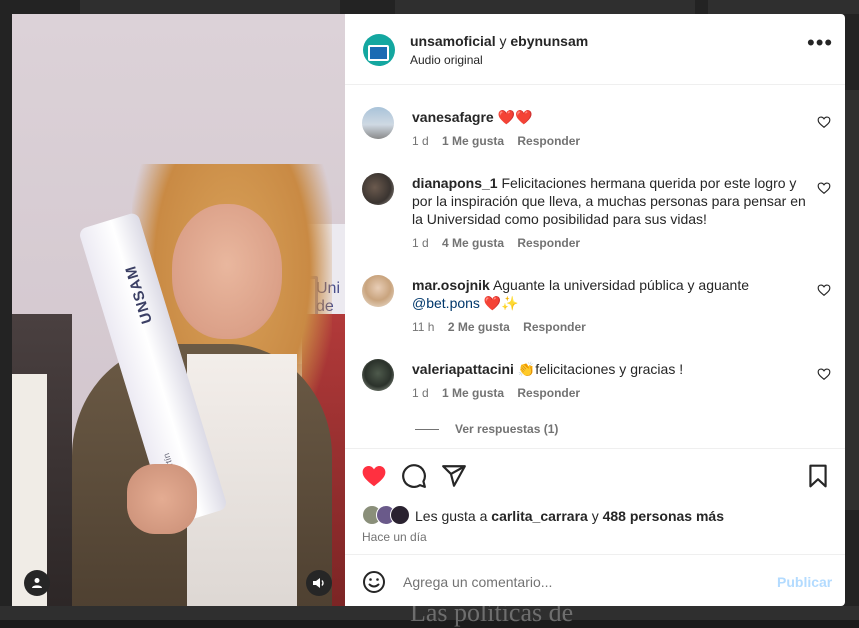  I want to click on audio-toggle-button, so click(319, 583).